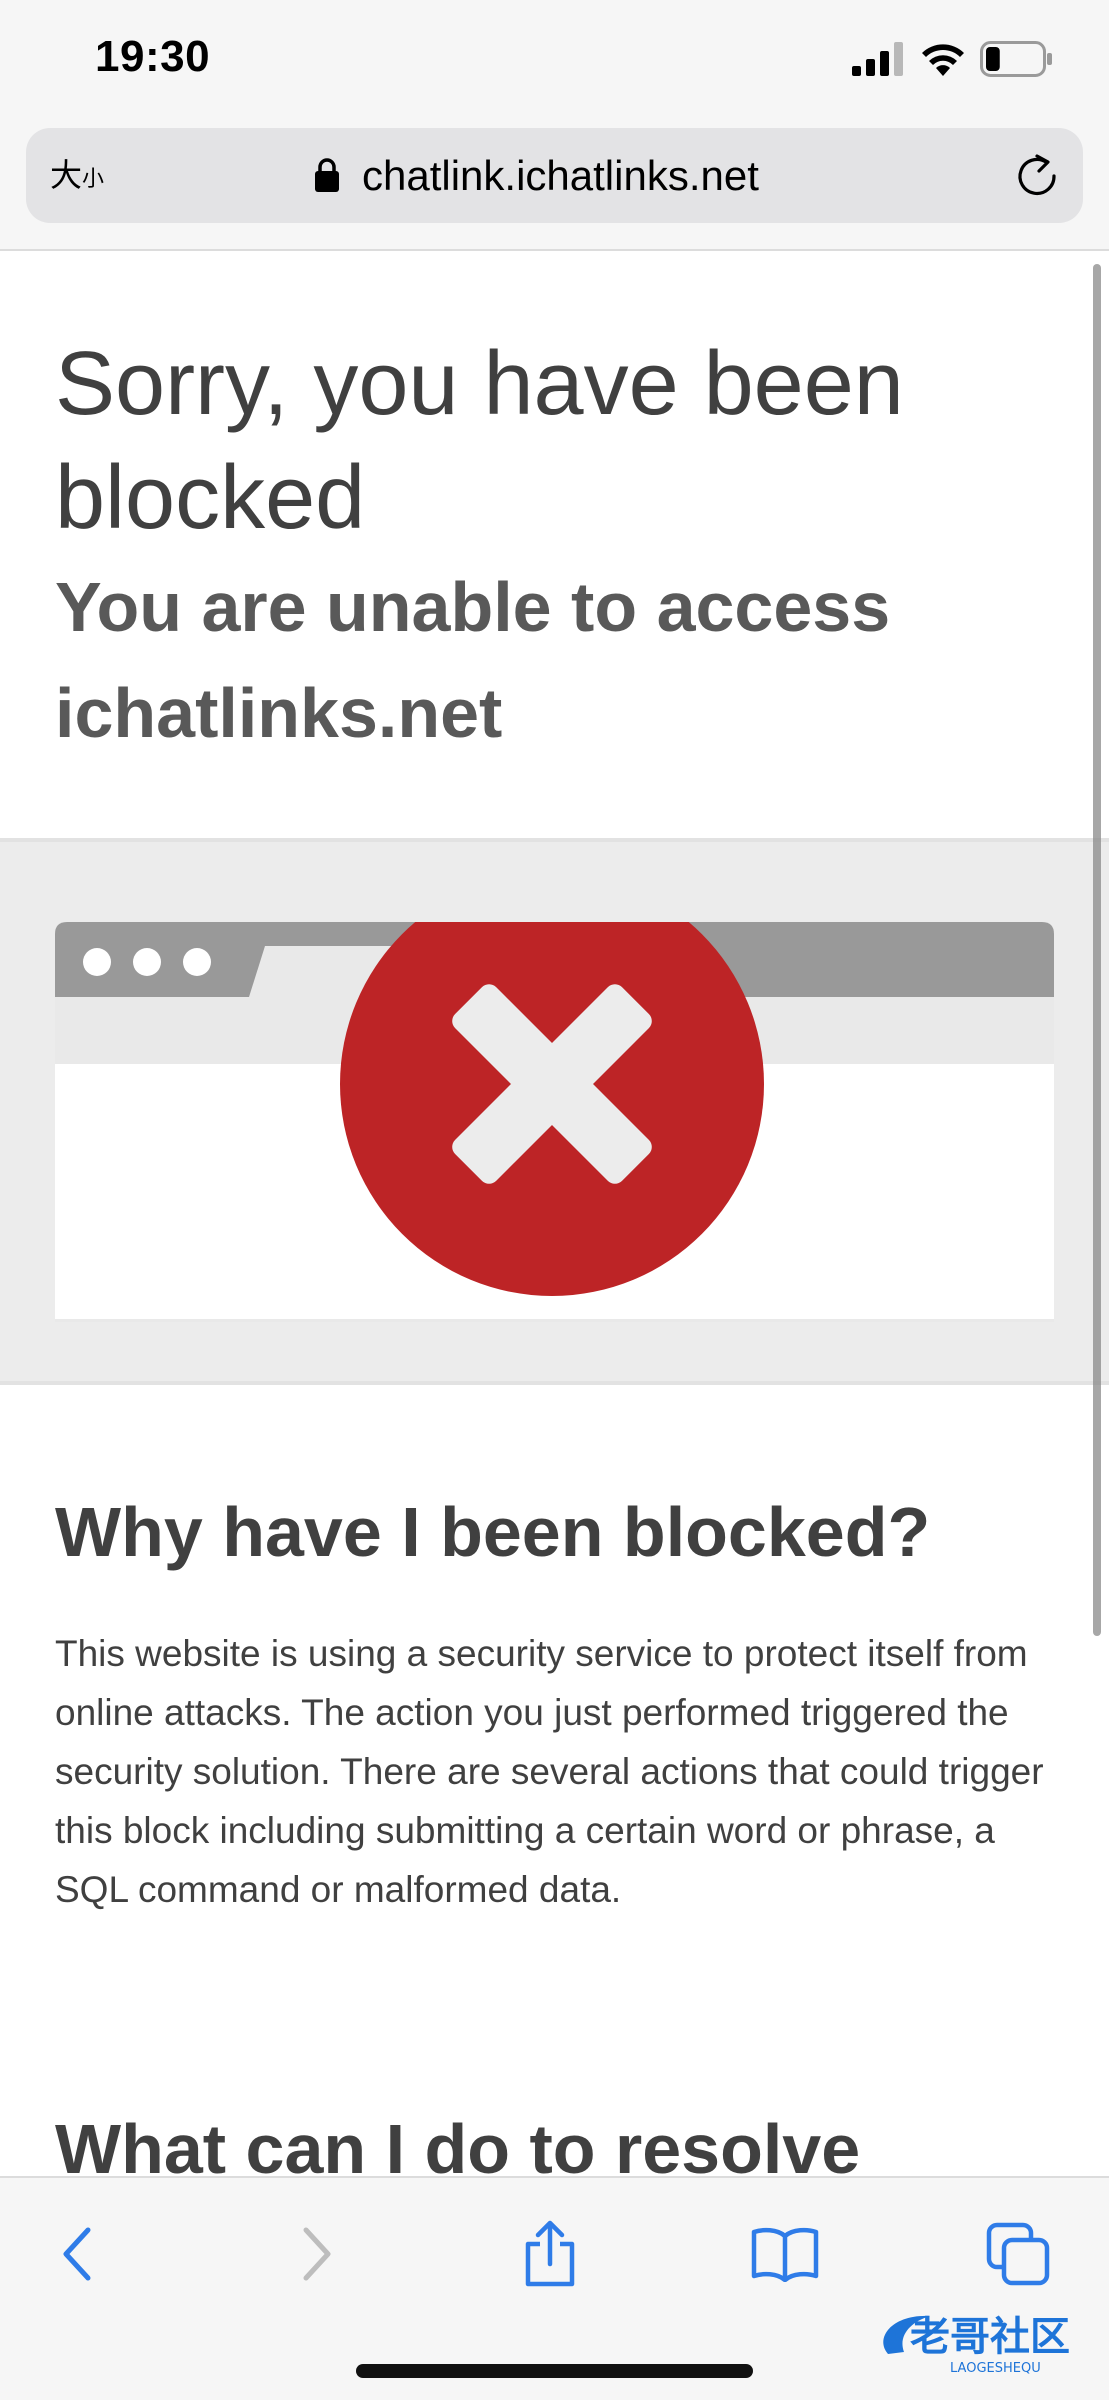  I want to click on chevron-left-icon, so click(77, 2254).